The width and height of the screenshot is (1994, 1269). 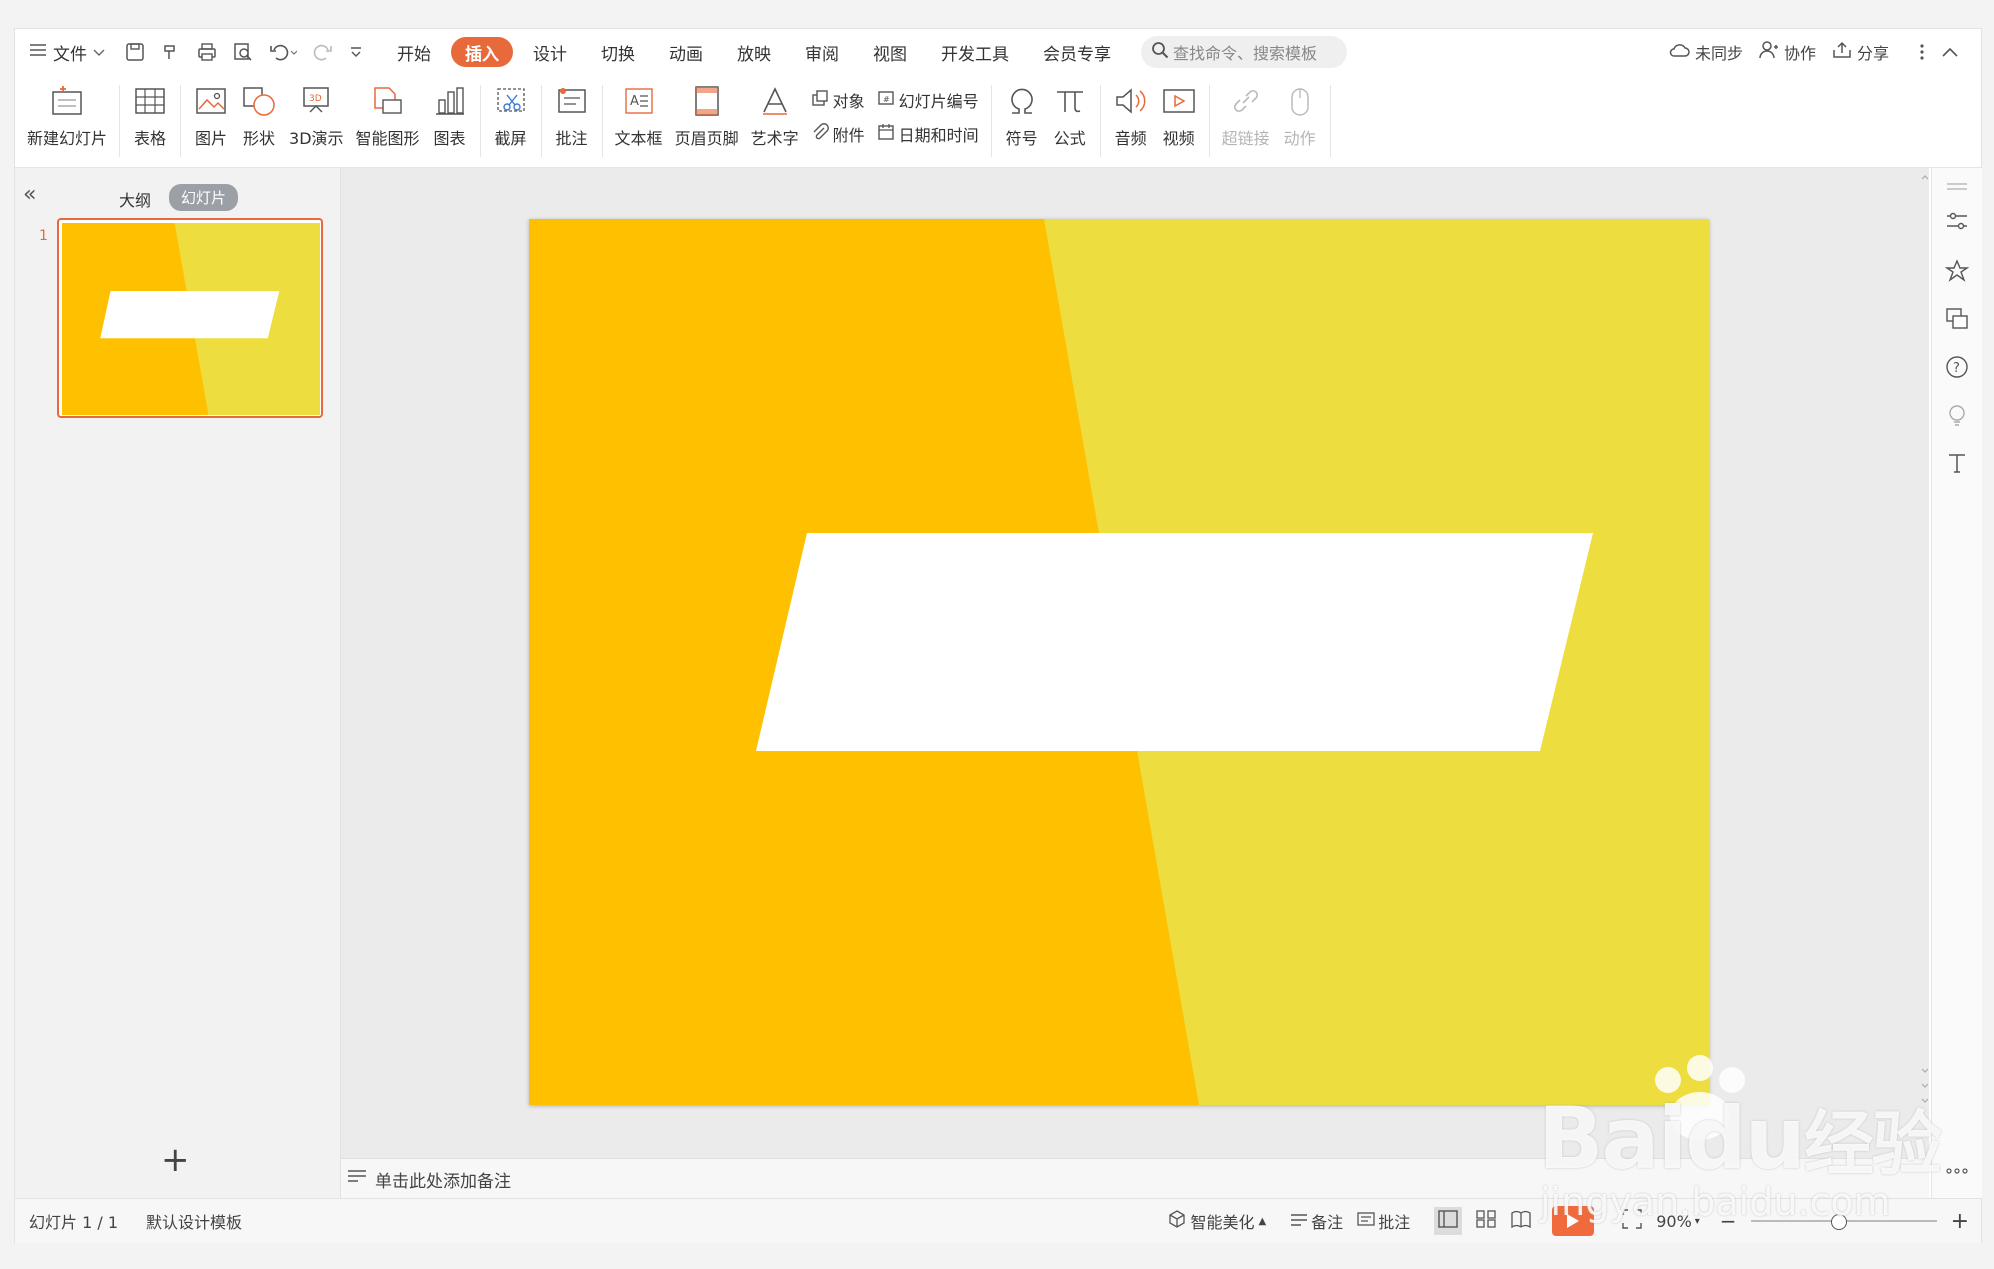 I want to click on watermark-brand: Baidu经验, so click(x=1740, y=1138).